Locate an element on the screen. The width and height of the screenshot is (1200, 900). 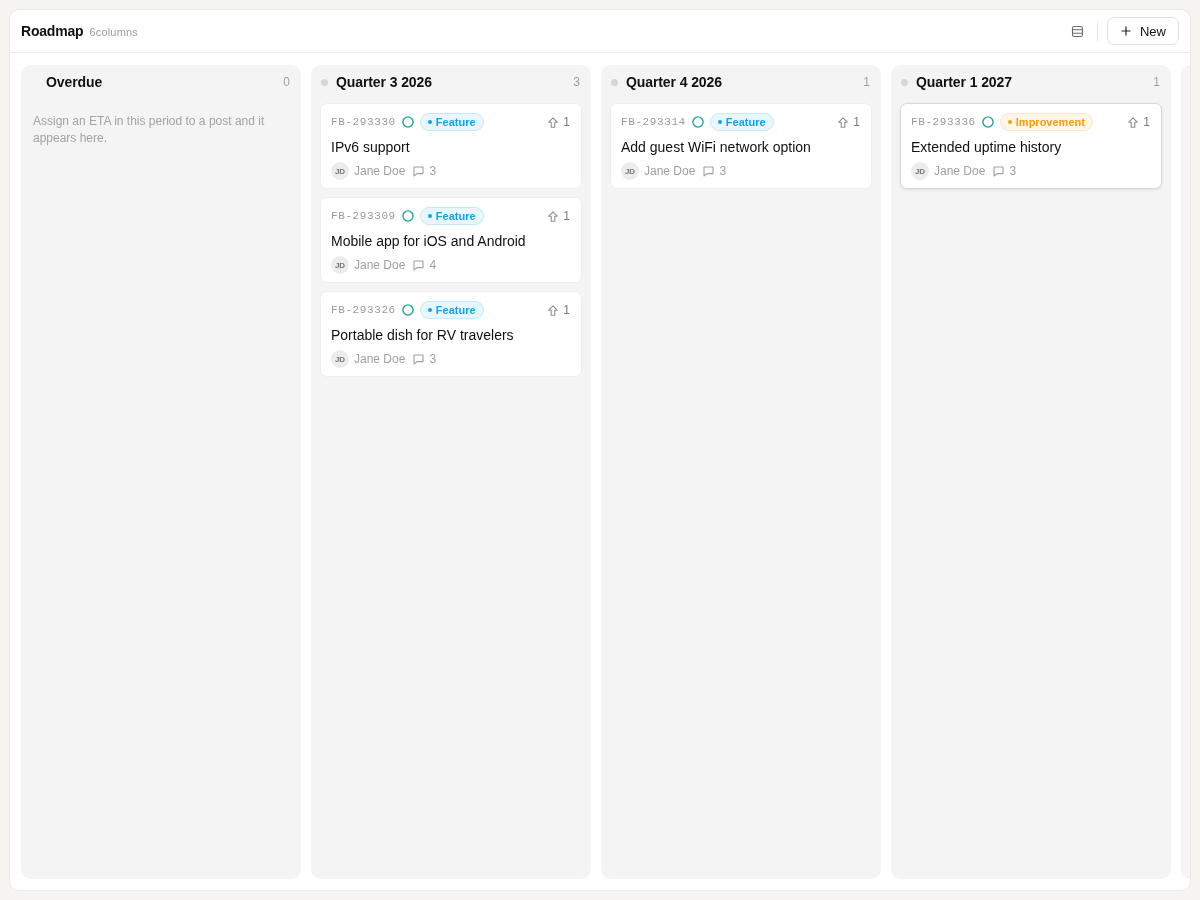
empty-message: Assign an ETA in this period to a post and it appears here. is located at coordinates (149, 130).